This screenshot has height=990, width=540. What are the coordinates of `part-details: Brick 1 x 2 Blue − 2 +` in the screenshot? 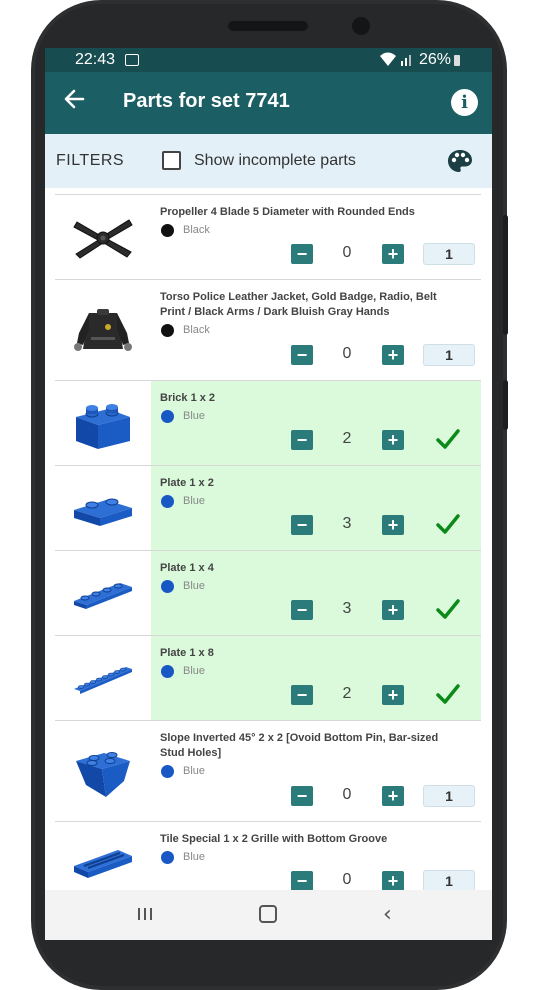 It's located at (316, 423).